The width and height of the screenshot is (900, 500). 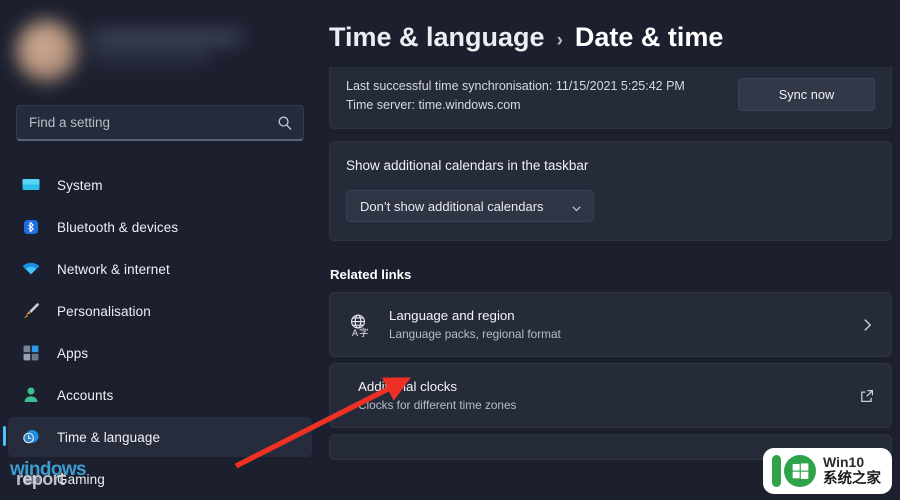 What do you see at coordinates (355, 333) in the screenshot?
I see `svg-text: A` at bounding box center [355, 333].